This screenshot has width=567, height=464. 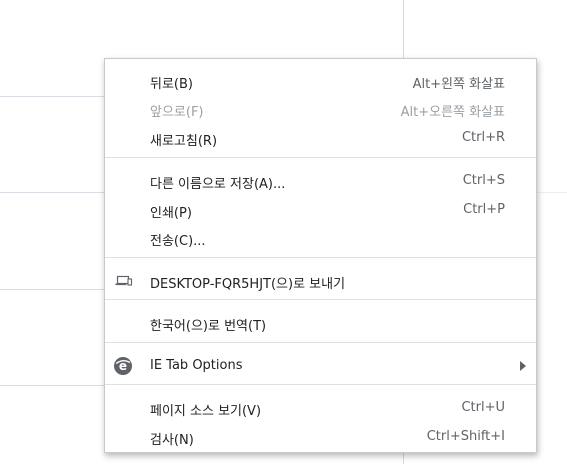 What do you see at coordinates (123, 281) in the screenshot?
I see `devices-icon` at bounding box center [123, 281].